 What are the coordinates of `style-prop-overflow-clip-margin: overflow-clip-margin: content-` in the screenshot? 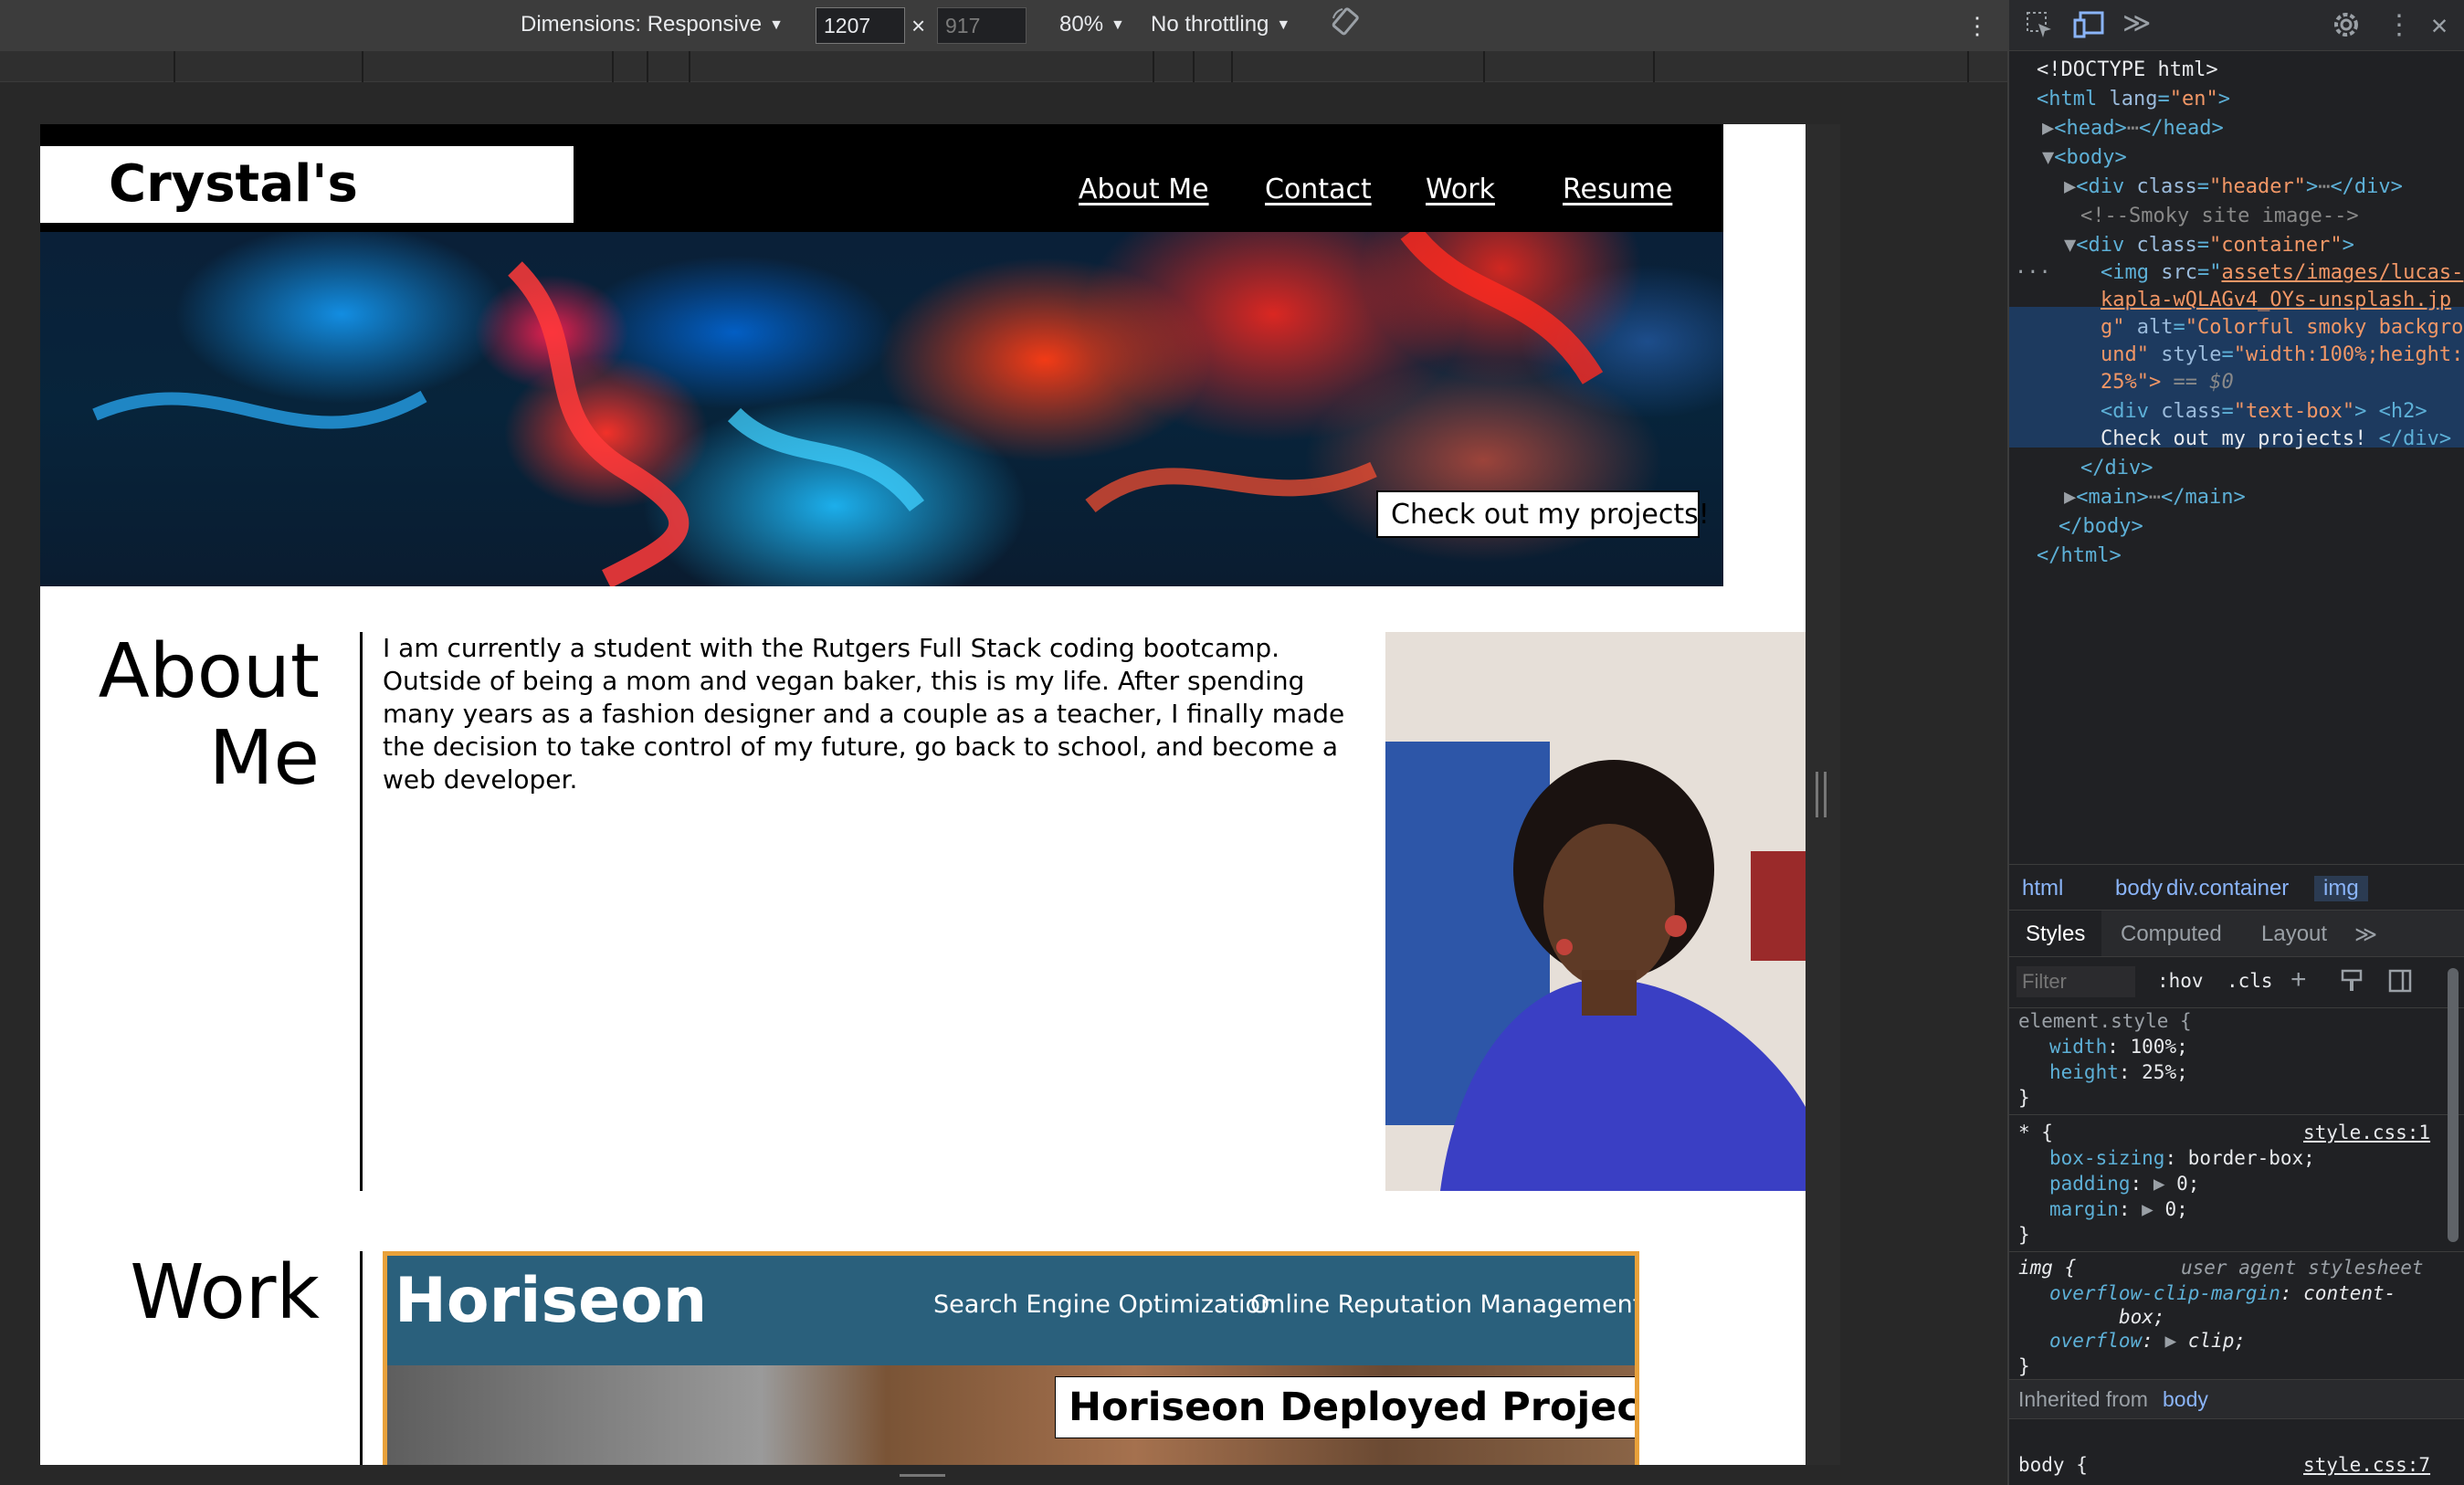 It's located at (2222, 1293).